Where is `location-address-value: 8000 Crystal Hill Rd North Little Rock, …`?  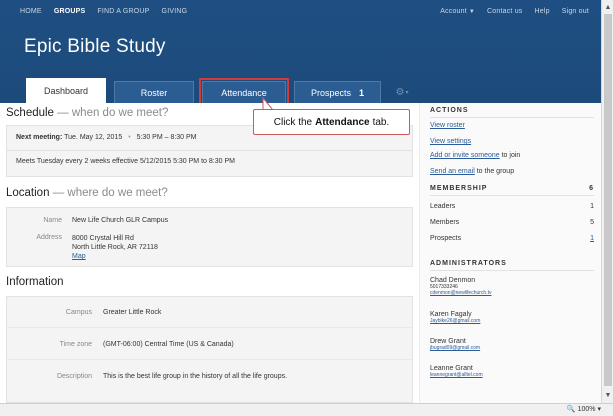 location-address-value: 8000 Crystal Hill Rd North Little Rock, … is located at coordinates (115, 247).